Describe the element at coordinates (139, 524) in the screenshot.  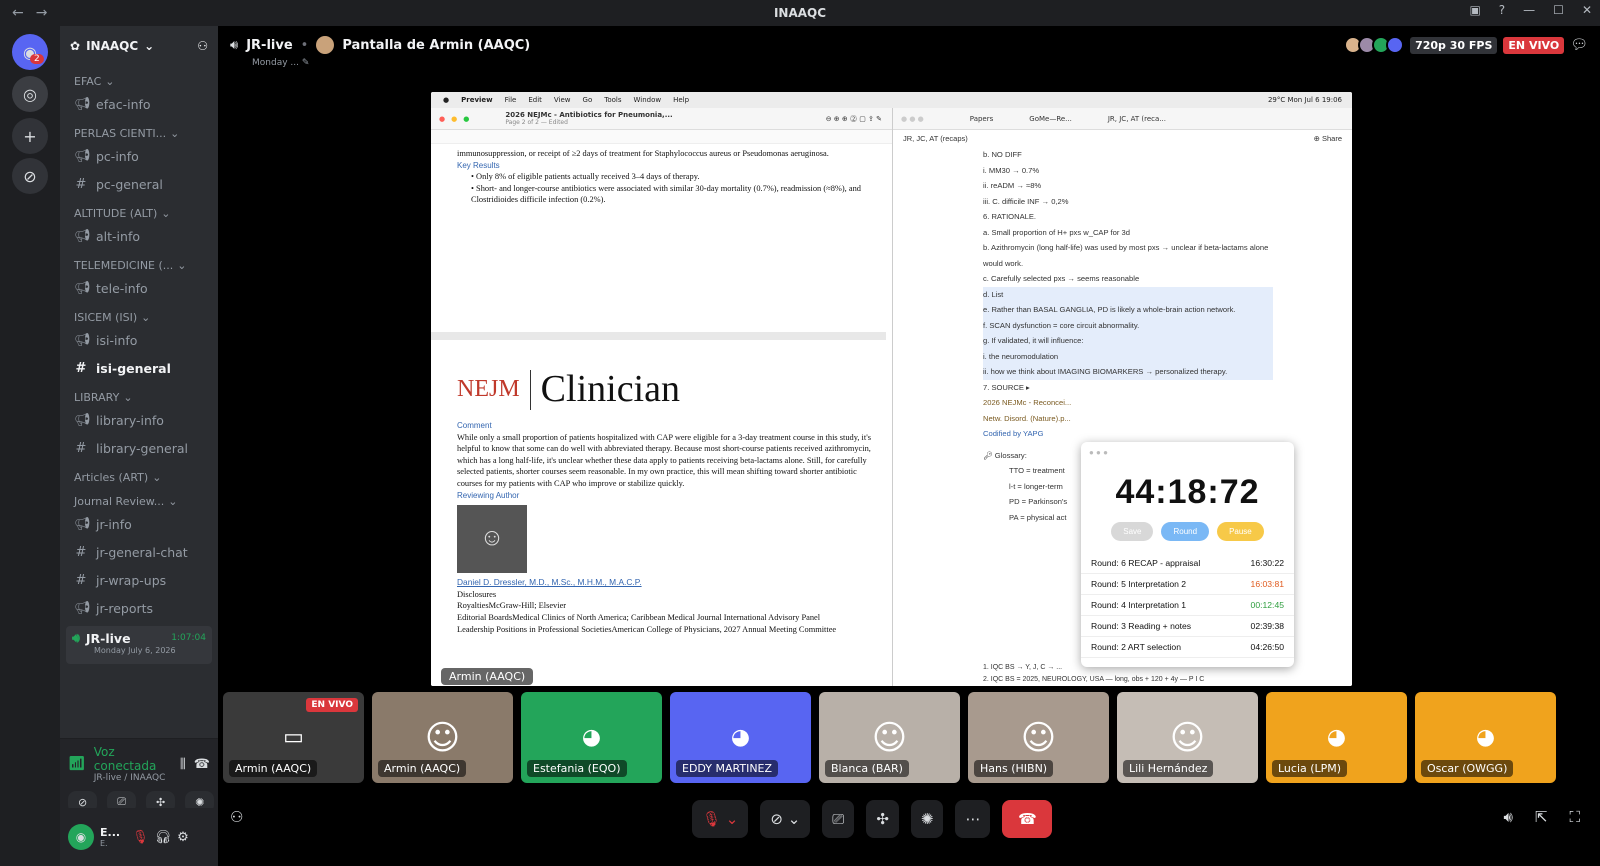
I see `channel-jr-info: 📢︎ jr-info` at that location.